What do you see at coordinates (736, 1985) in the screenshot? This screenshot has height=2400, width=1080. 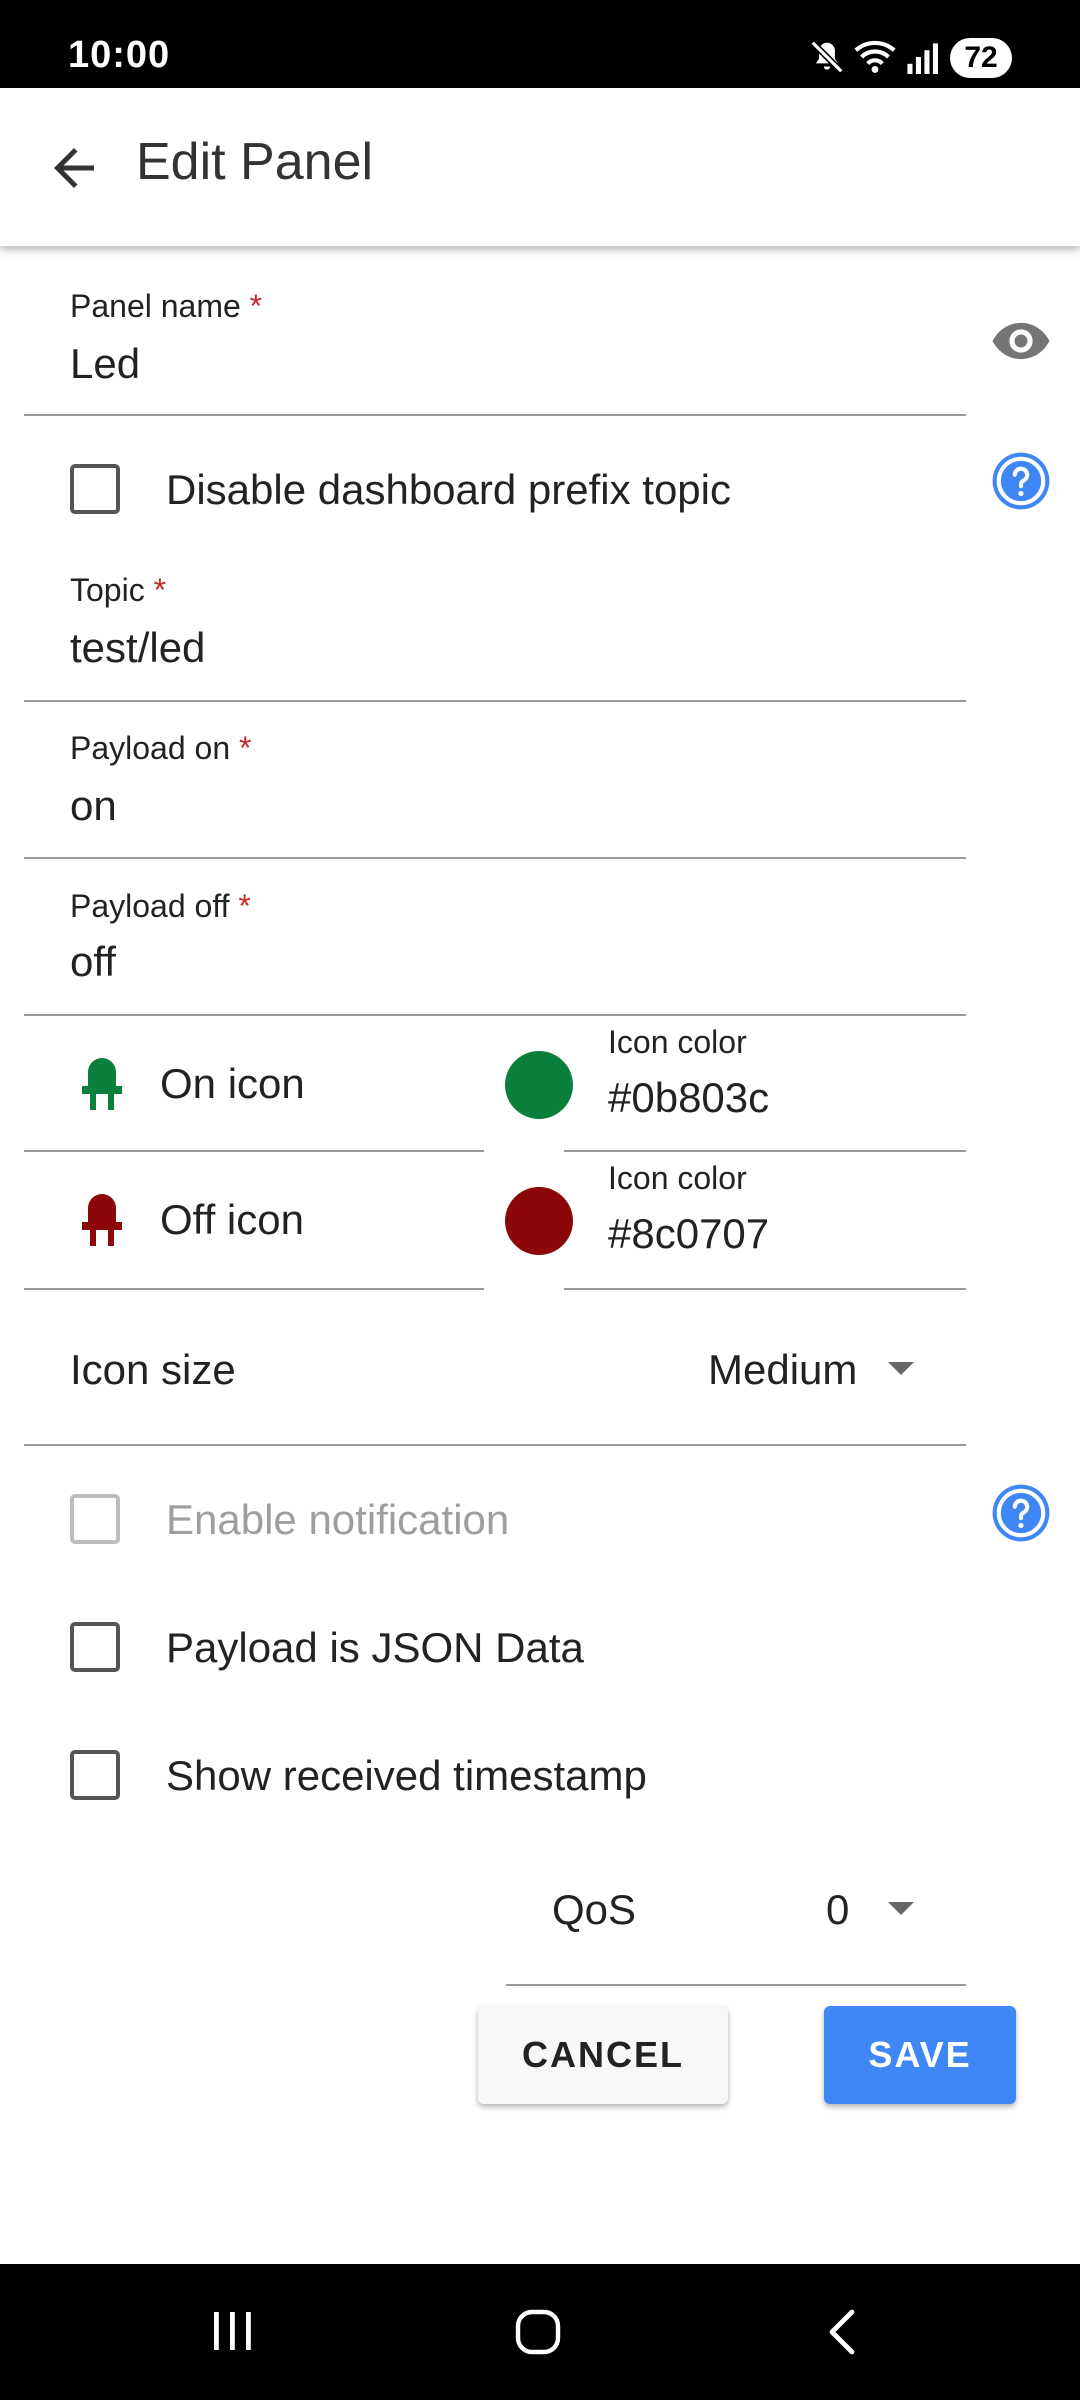 I see `qos-underline` at bounding box center [736, 1985].